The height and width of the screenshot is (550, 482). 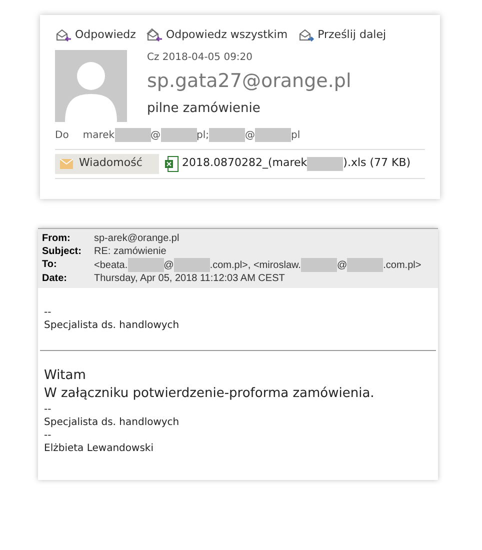 What do you see at coordinates (342, 35) in the screenshot?
I see `toolbar-action: Prześlij dalej` at bounding box center [342, 35].